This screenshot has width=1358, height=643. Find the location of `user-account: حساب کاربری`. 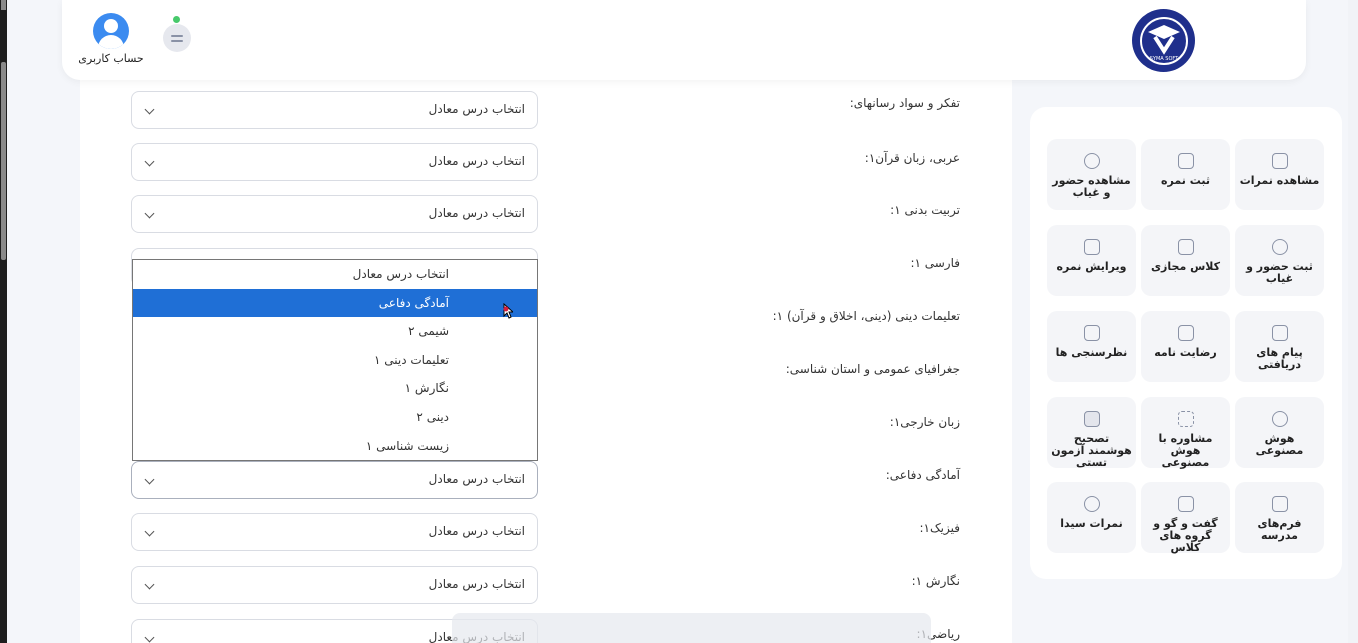

user-account: حساب کاربری is located at coordinates (111, 39).